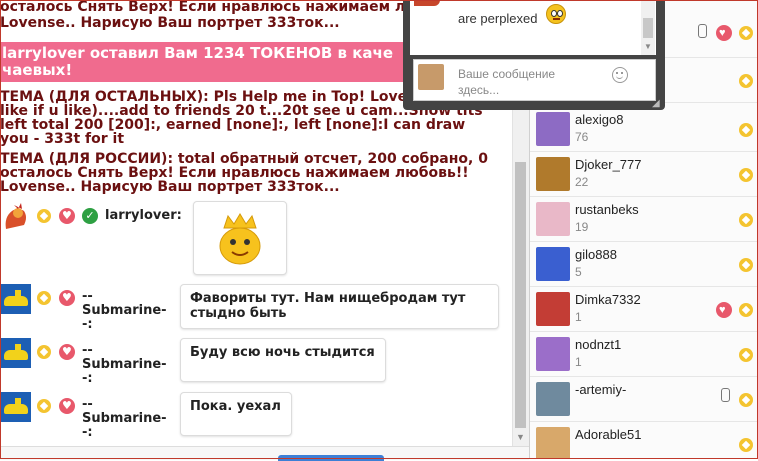 The image size is (758, 461). I want to click on check-icon: ✓, so click(90, 216).